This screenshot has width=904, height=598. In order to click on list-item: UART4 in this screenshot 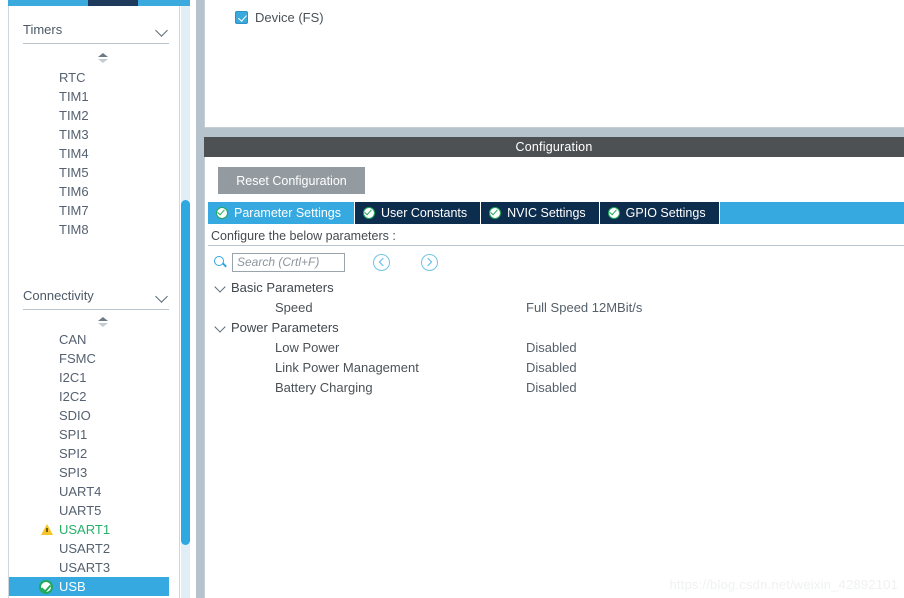, I will do `click(96, 491)`.